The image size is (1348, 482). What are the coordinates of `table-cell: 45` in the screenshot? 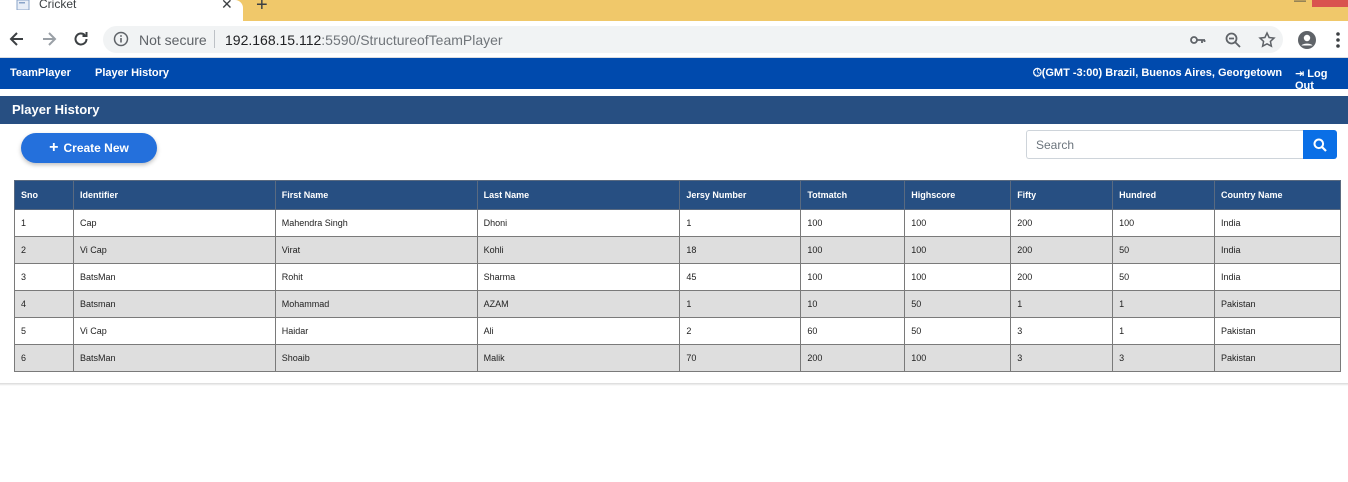 It's located at (740, 277).